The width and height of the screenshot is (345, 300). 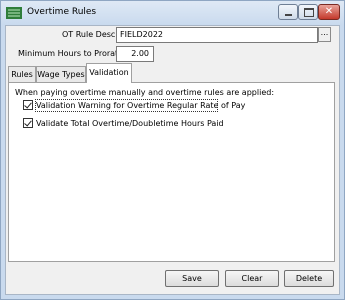 I want to click on tab-wage-types: Wage Types, so click(x=61, y=74).